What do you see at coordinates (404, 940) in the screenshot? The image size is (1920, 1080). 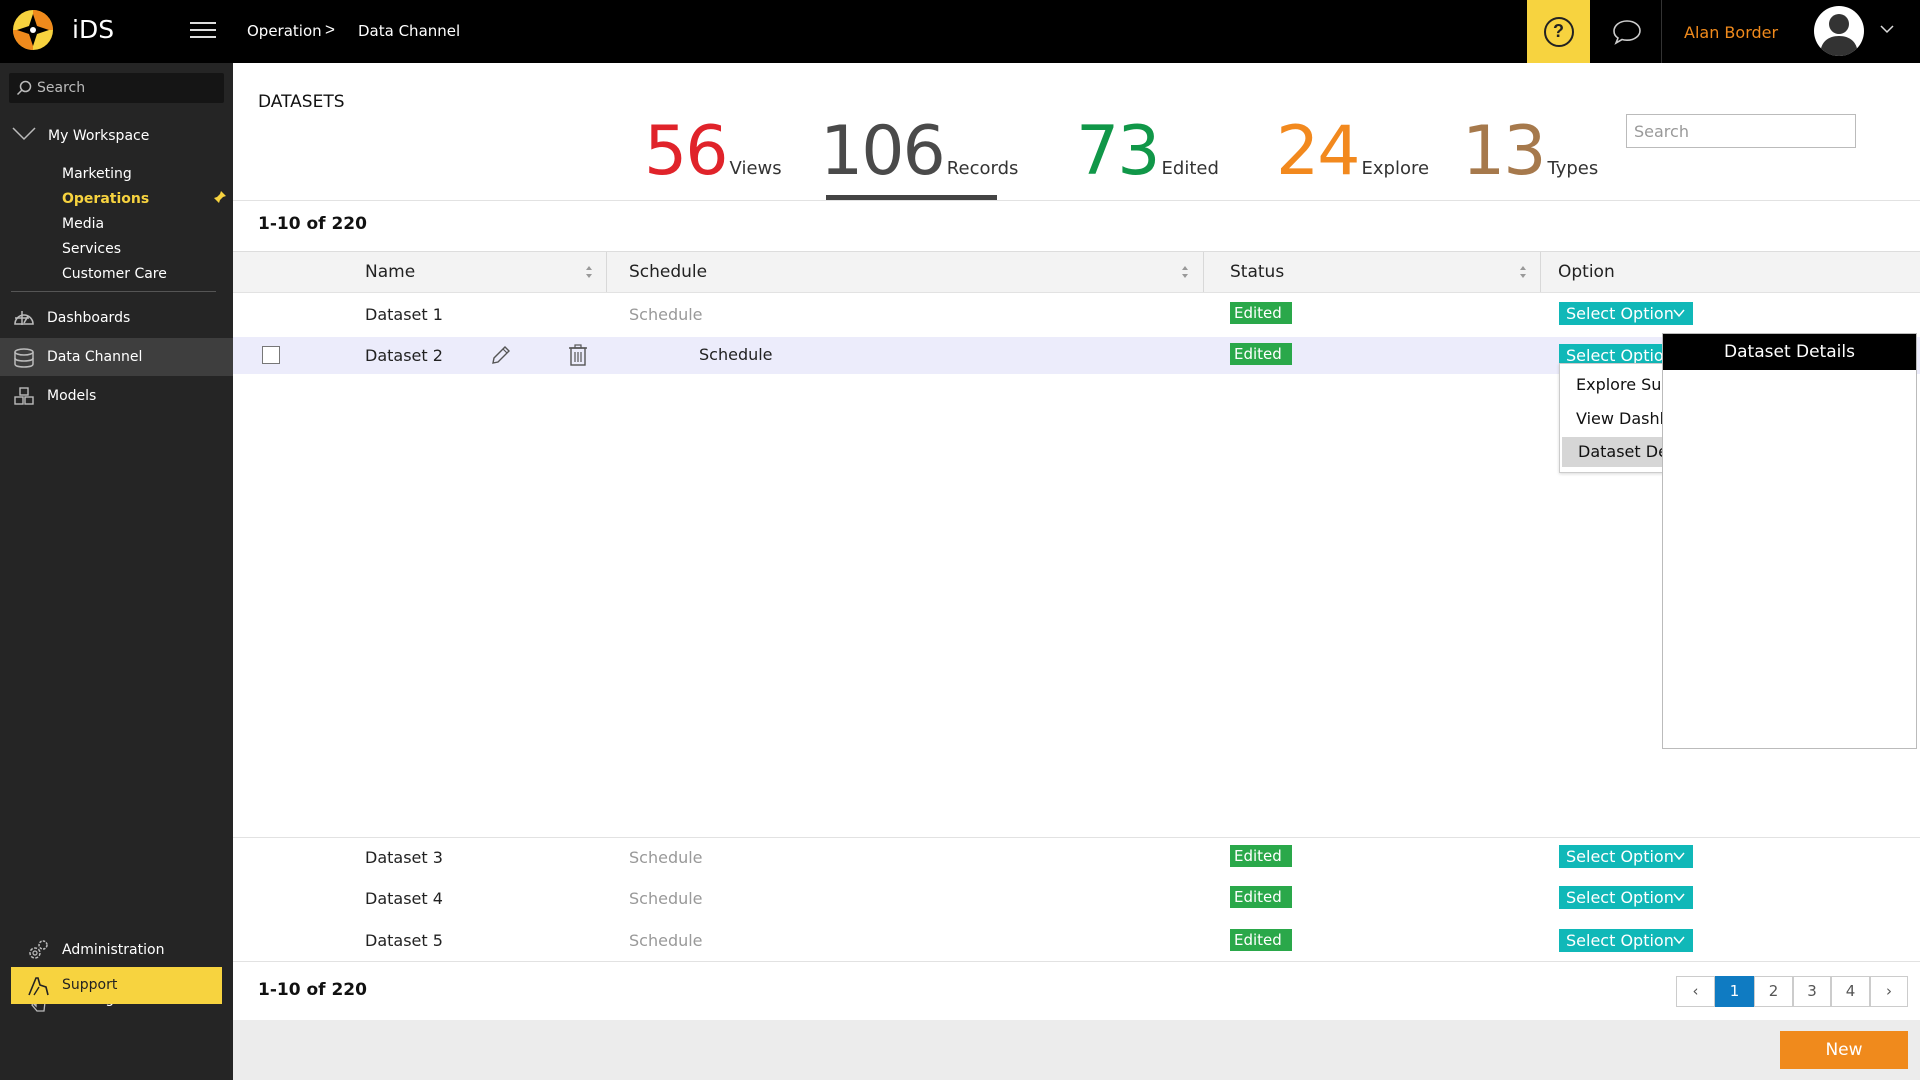 I see `row-name: Dataset 5` at bounding box center [404, 940].